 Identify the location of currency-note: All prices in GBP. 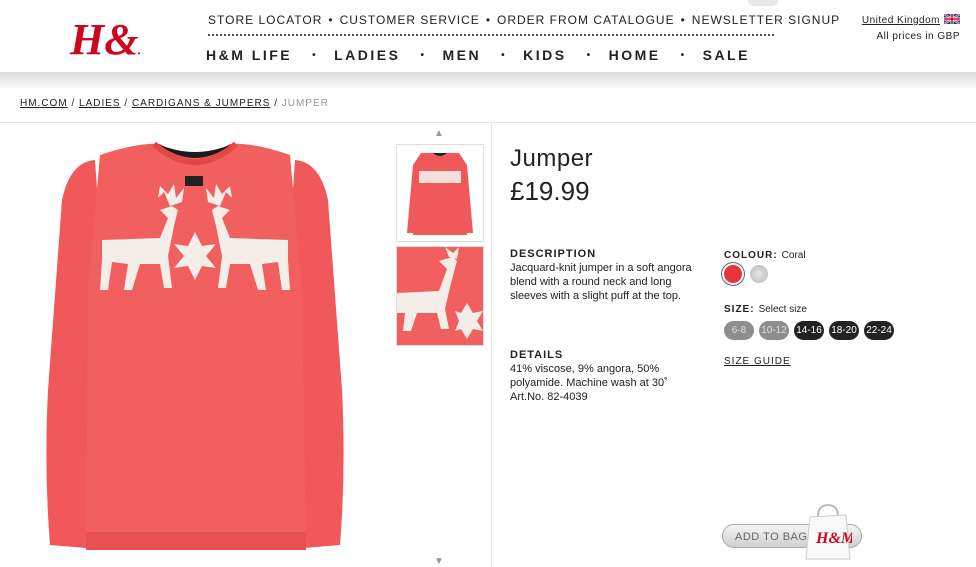
(918, 36).